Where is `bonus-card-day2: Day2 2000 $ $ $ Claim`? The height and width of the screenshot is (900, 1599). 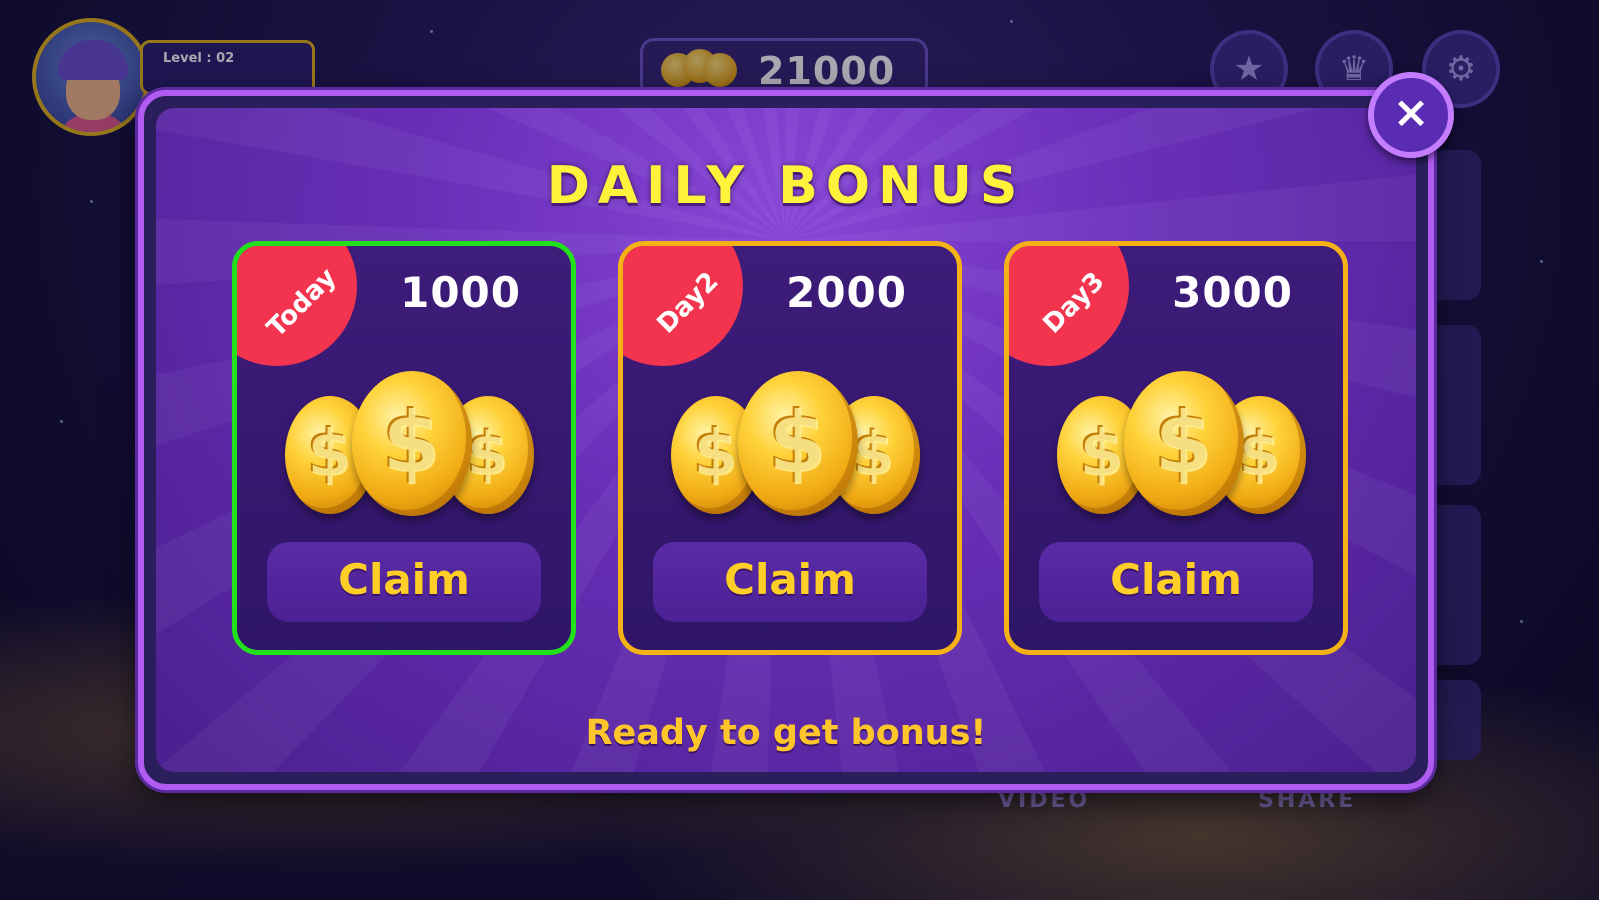 bonus-card-day2: Day2 2000 $ $ $ Claim is located at coordinates (790, 448).